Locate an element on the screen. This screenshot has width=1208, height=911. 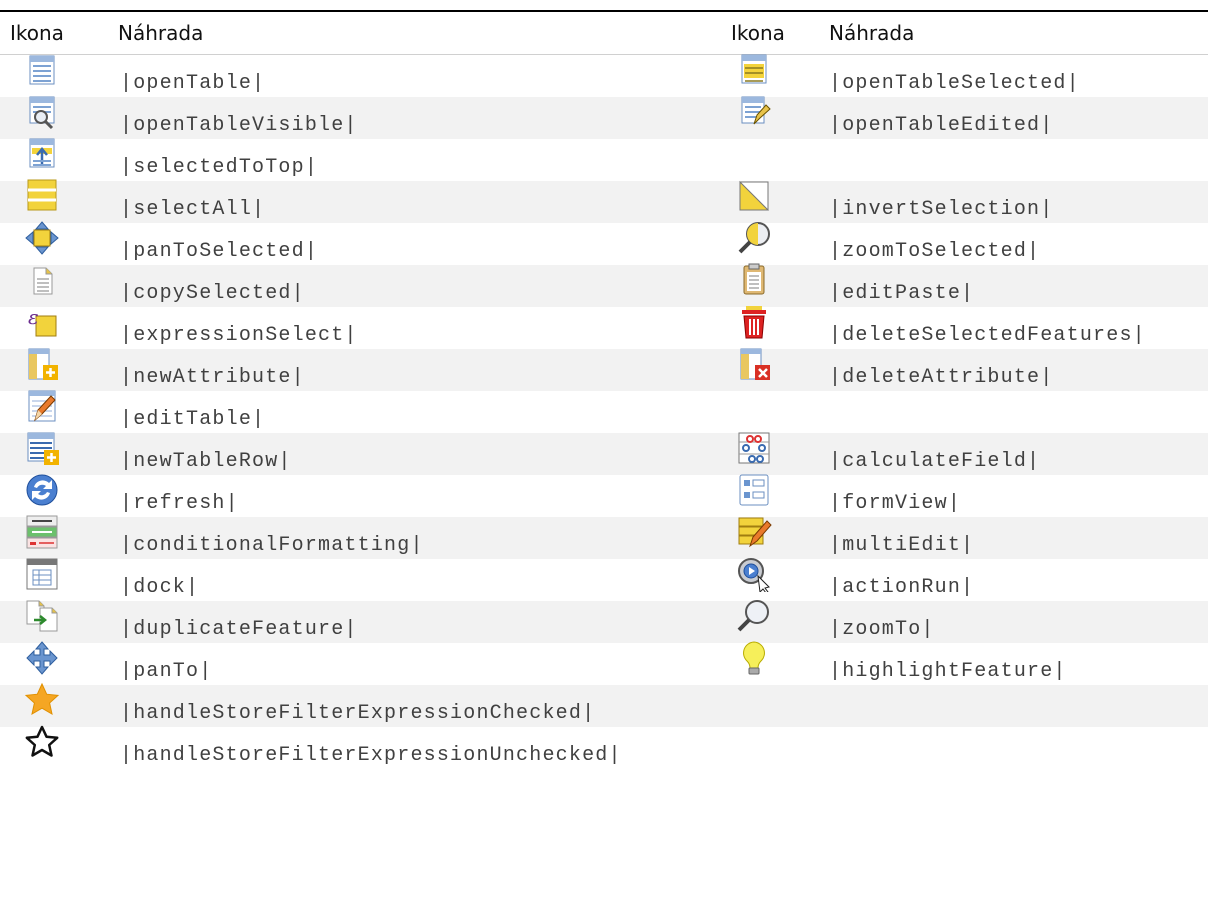
substitution-text: |newTableRow| is located at coordinates (206, 461).